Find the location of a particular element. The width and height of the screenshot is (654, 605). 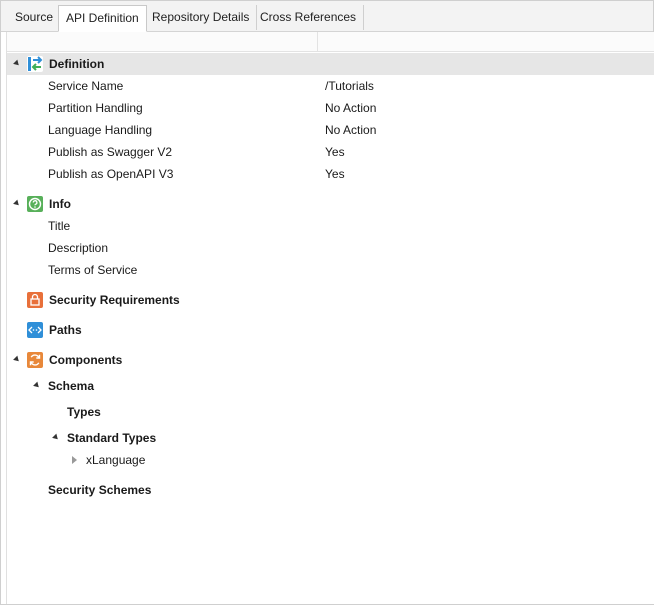

lock-icon is located at coordinates (35, 300).